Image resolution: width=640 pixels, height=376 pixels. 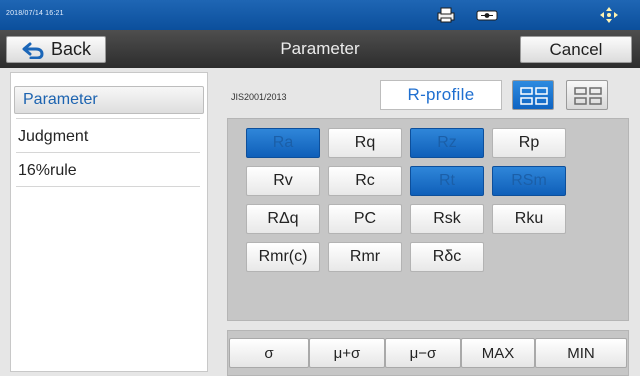 I want to click on param-button: Rv, so click(x=283, y=181).